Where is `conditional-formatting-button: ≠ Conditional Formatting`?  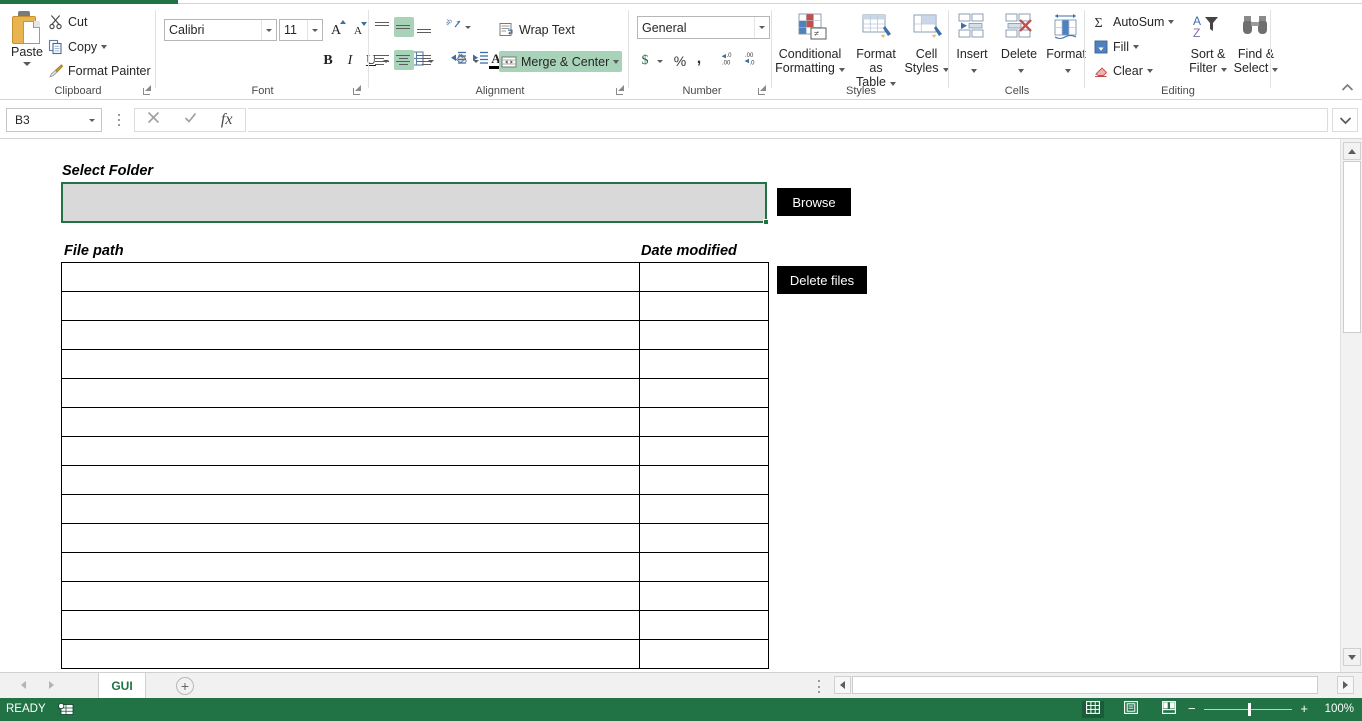 conditional-formatting-button: ≠ Conditional Formatting is located at coordinates (810, 42).